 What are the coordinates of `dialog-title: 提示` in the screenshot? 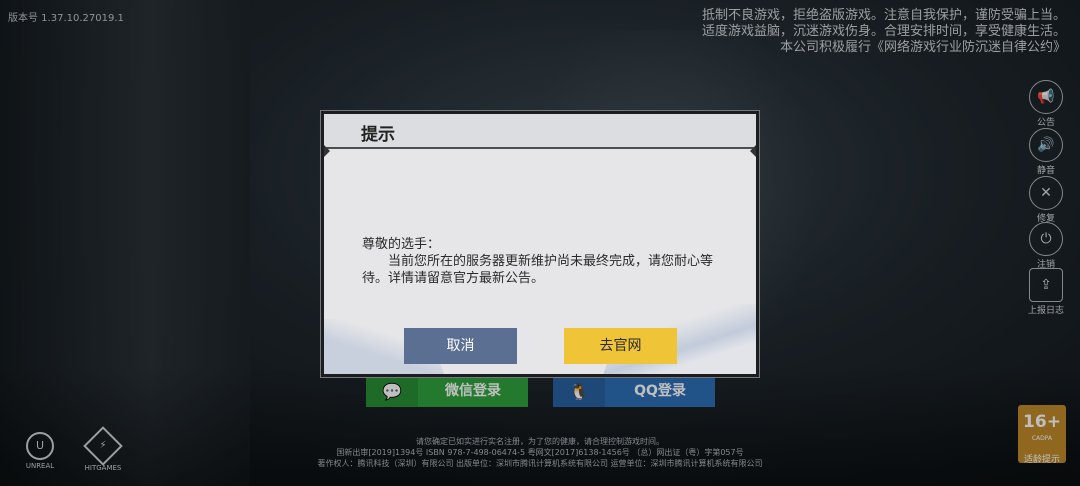 It's located at (378, 135).